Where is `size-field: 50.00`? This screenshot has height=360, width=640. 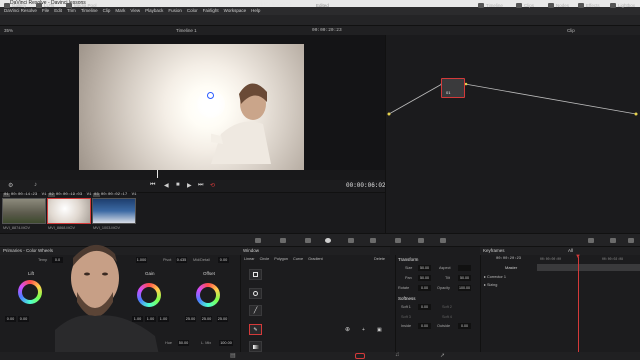 size-field: 50.00 is located at coordinates (424, 268).